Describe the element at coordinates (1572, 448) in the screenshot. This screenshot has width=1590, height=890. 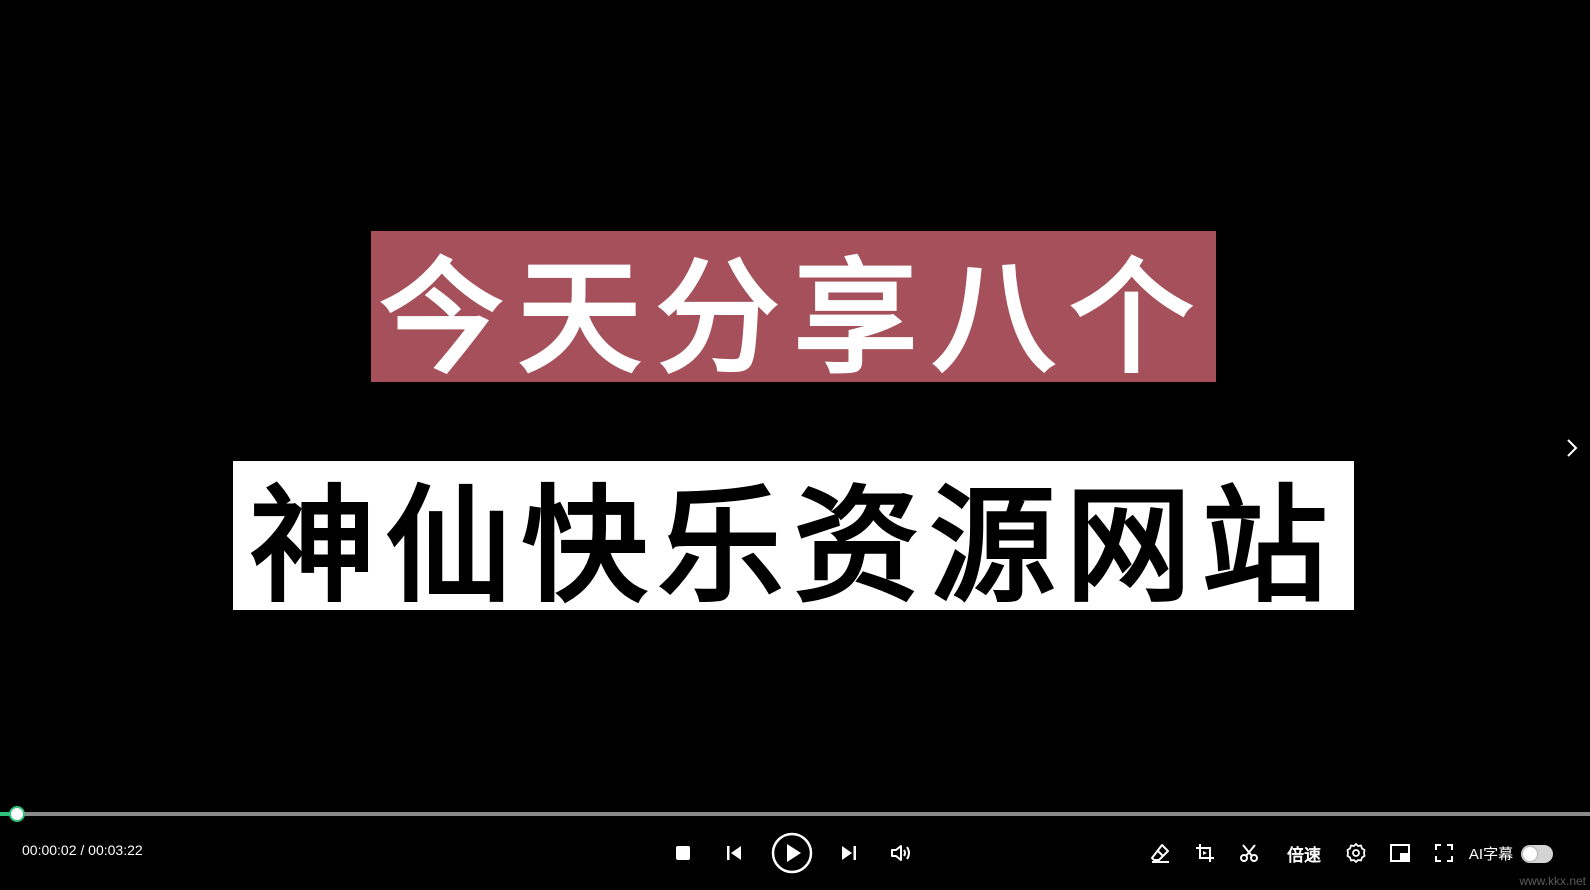
I see `chevron-right-icon` at that location.